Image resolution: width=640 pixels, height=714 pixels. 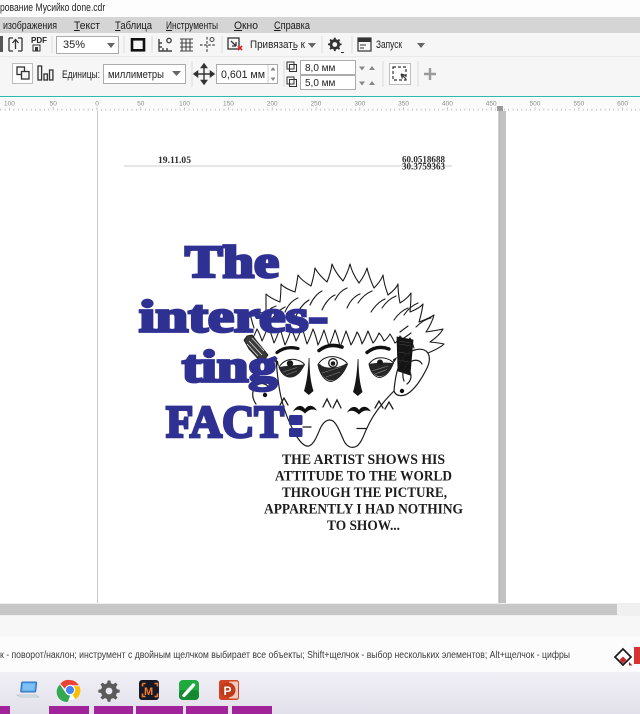 What do you see at coordinates (363, 460) in the screenshot?
I see `svg-text: THE ARTIST SHOWS HIS` at bounding box center [363, 460].